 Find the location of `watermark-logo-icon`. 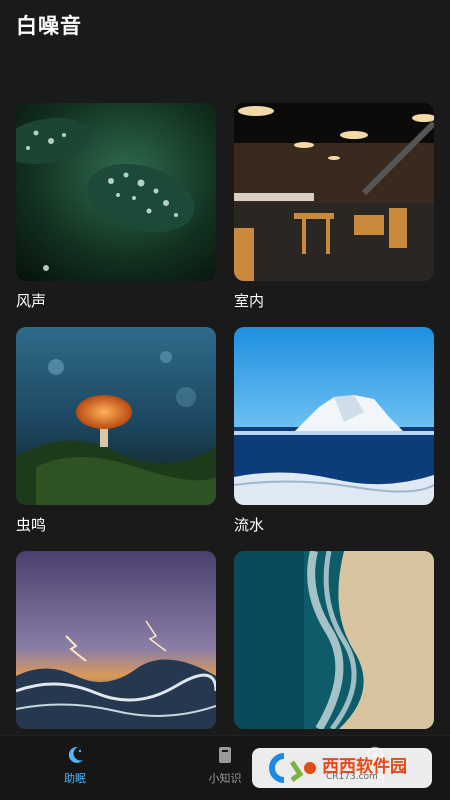

watermark-logo-icon is located at coordinates (292, 768).